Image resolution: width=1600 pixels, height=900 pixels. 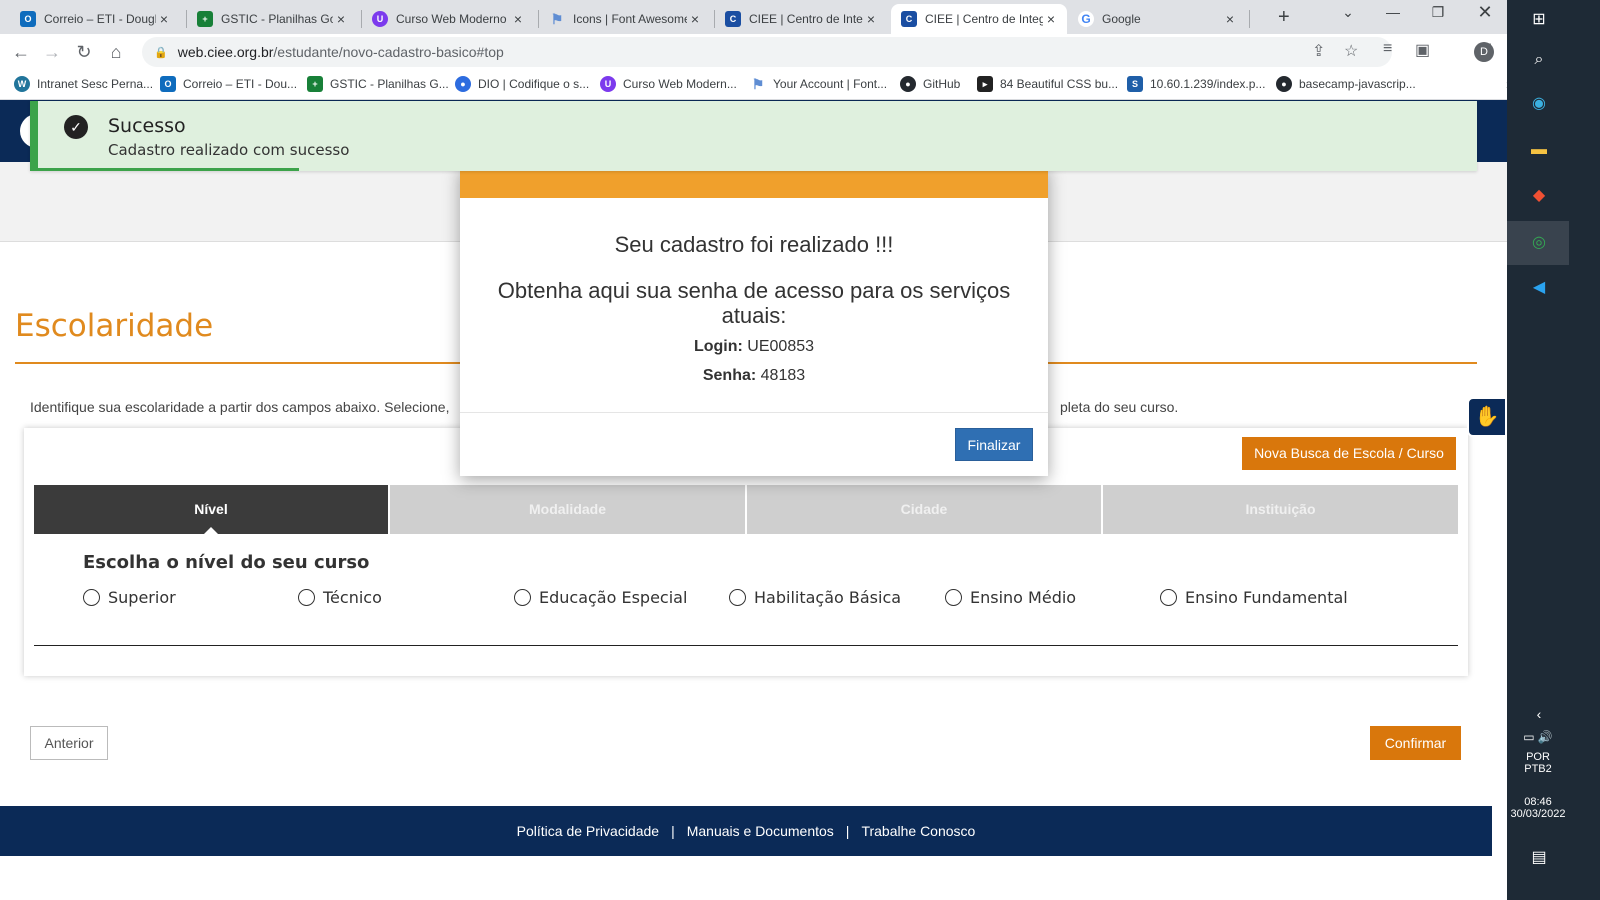 I want to click on tab-label: Google, so click(x=1121, y=19).